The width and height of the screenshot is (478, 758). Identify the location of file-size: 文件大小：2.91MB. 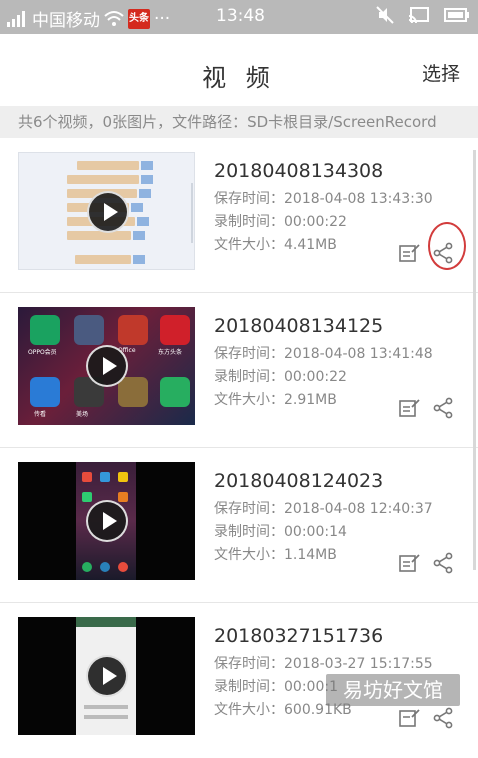
(275, 400).